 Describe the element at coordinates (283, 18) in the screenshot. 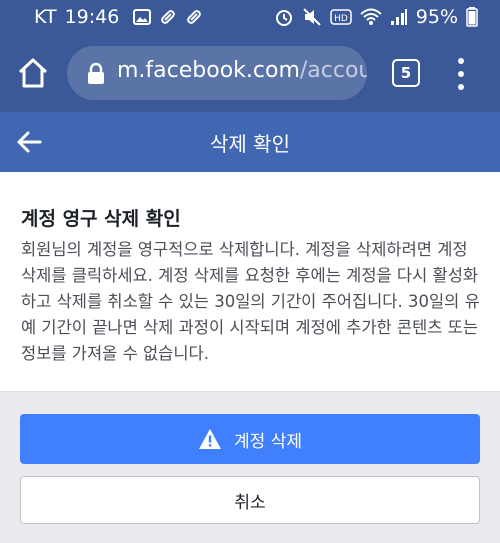

I see `alarm-icon` at that location.